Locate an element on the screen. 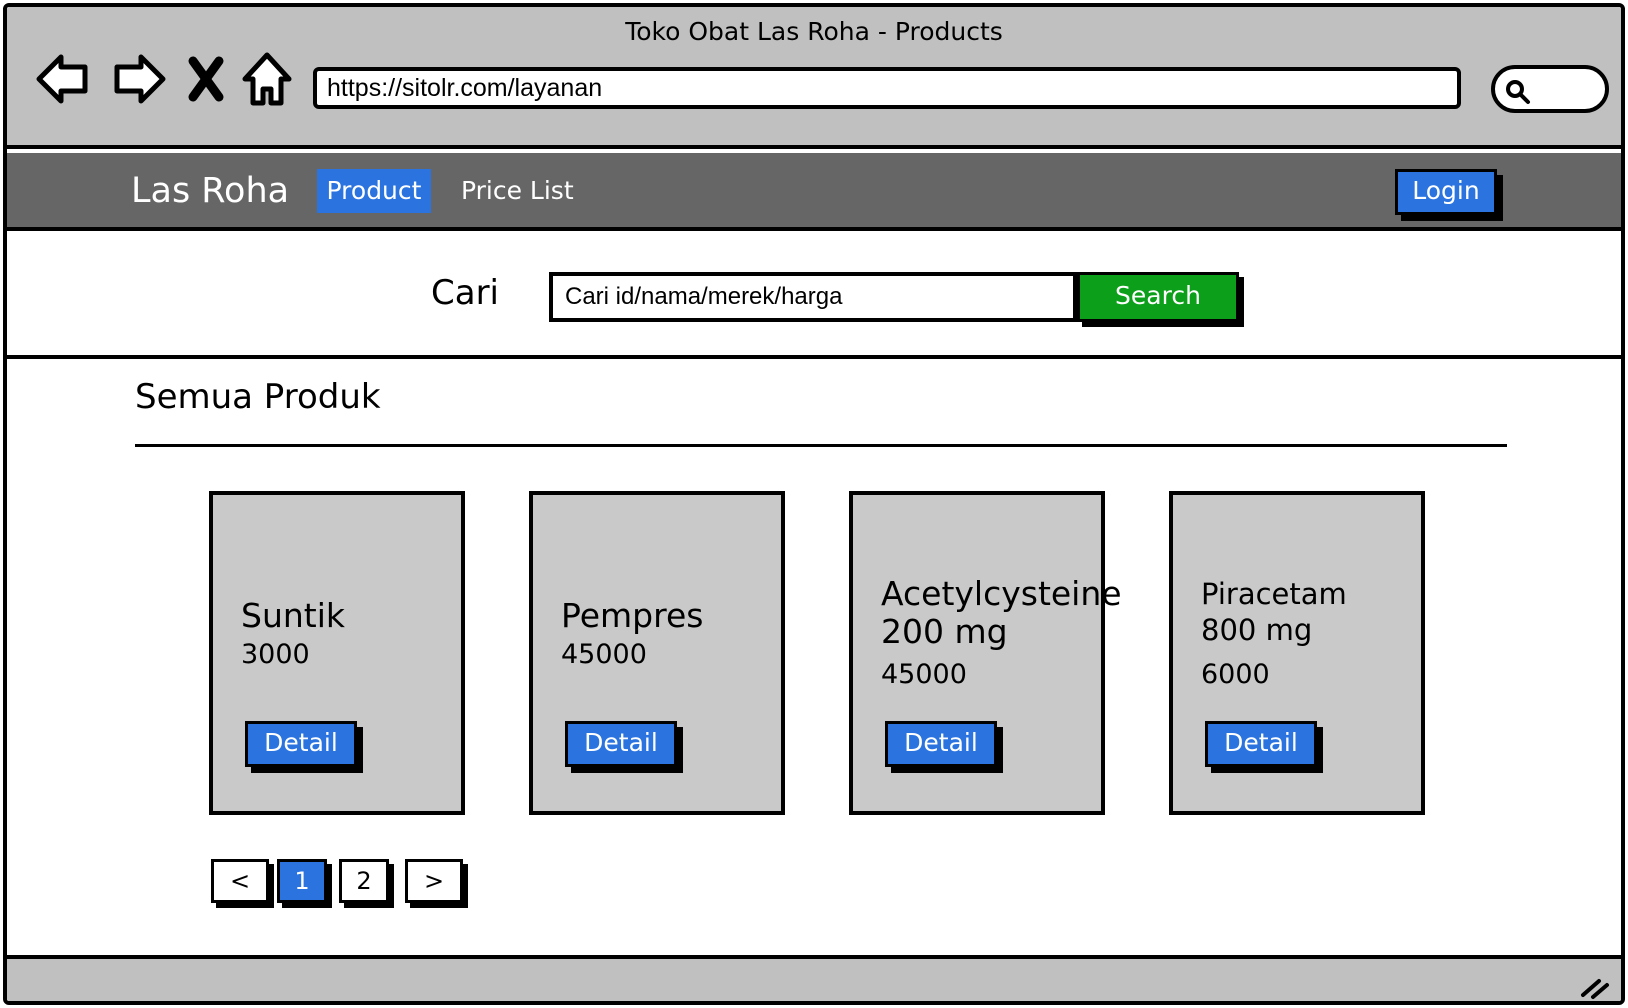 The image size is (1628, 1008). search-label: Cari is located at coordinates (465, 293).